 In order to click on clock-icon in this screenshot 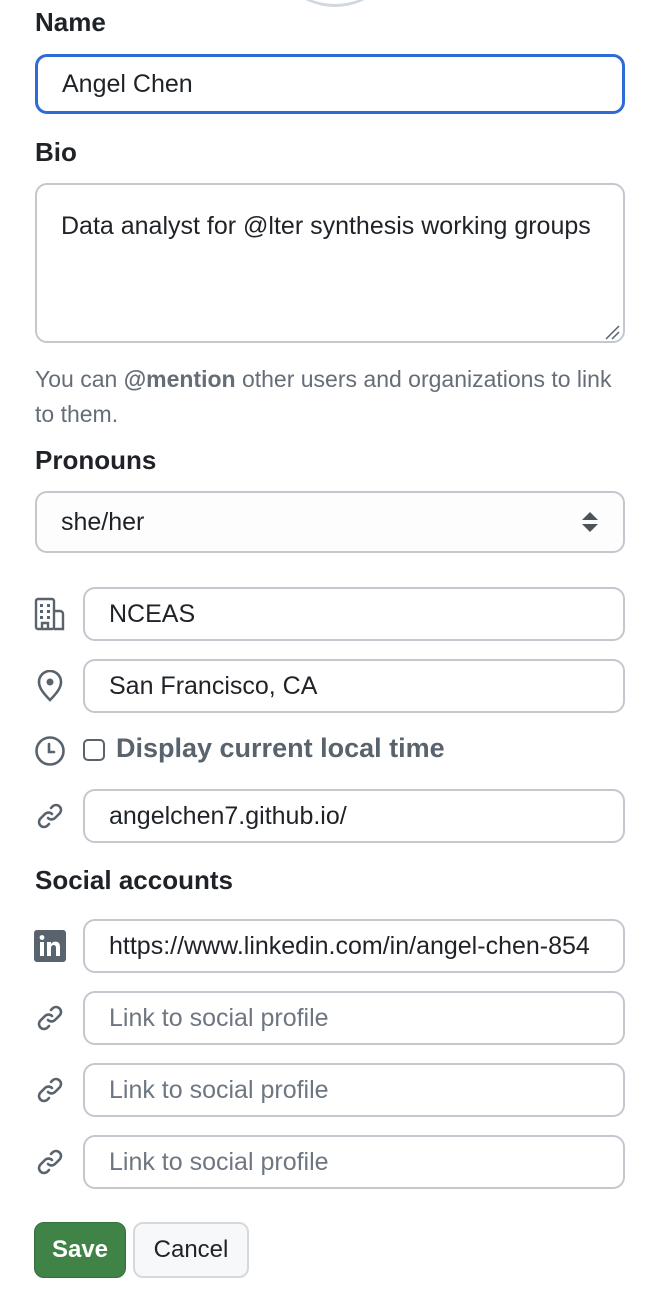, I will do `click(50, 751)`.